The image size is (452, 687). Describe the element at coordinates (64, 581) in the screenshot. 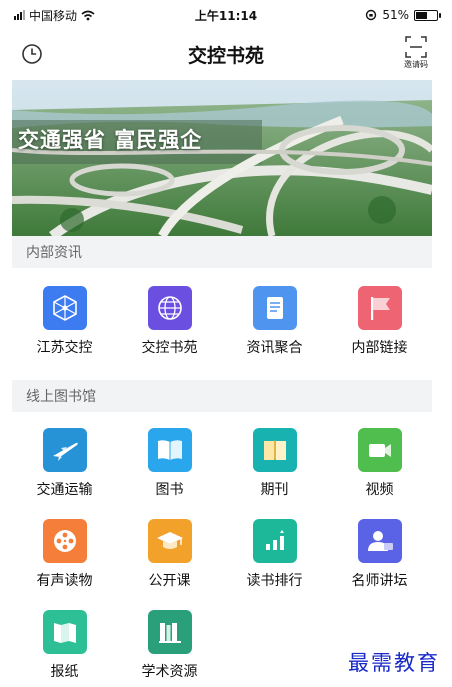

I see `grid-label: 有声读物` at that location.